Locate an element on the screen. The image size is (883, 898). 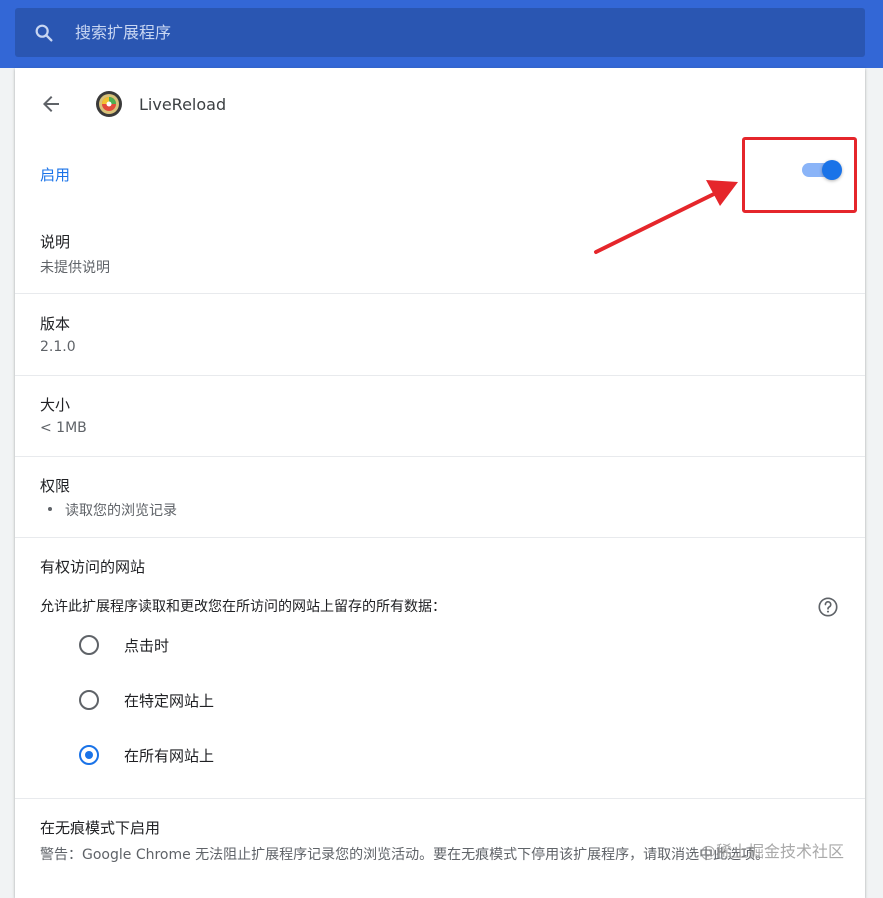
radio-on-click: 点击时 is located at coordinates (124, 645).